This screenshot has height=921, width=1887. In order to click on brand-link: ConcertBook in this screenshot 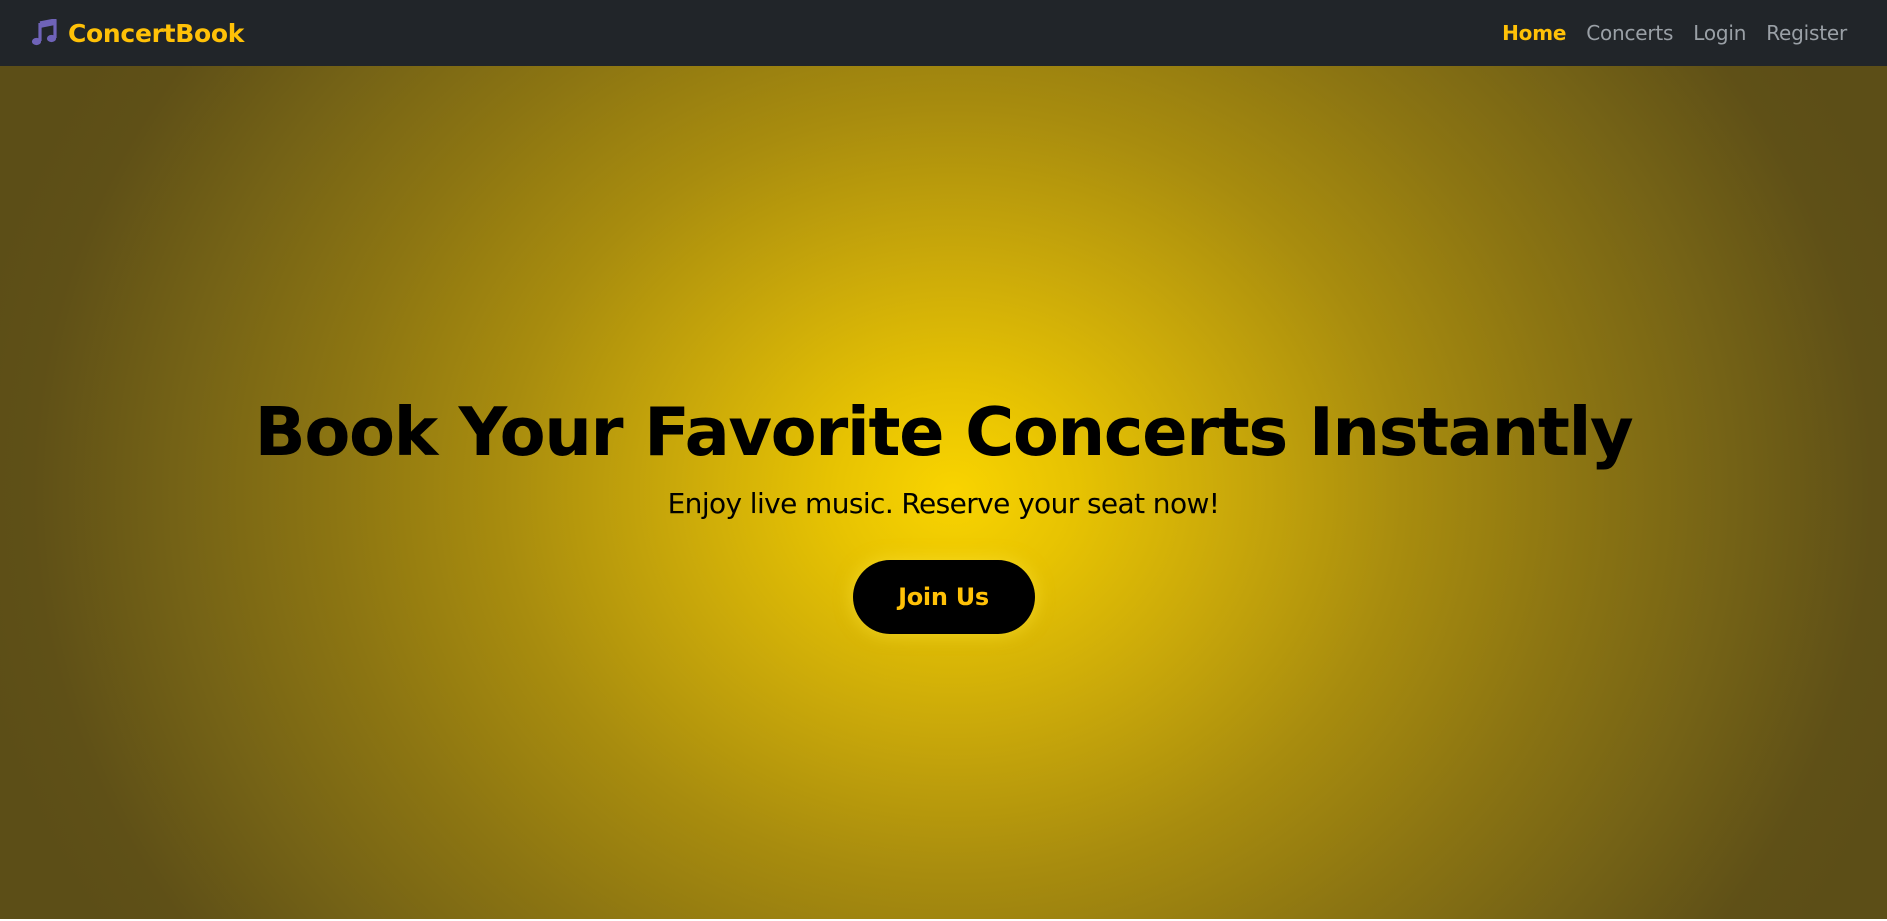, I will do `click(137, 33)`.